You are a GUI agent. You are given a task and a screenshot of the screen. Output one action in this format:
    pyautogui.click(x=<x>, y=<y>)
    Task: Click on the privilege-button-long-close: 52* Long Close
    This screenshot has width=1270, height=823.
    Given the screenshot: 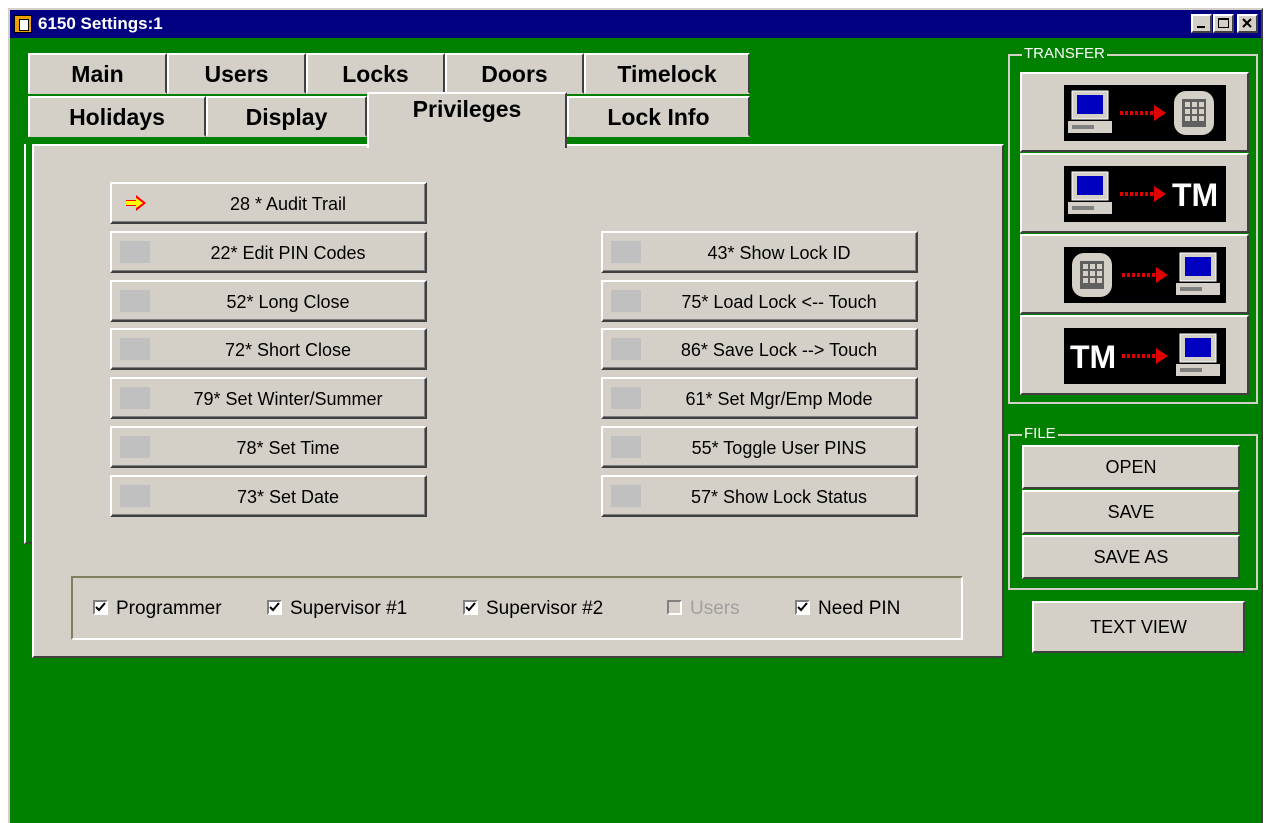 What is the action you would take?
    pyautogui.click(x=268, y=301)
    